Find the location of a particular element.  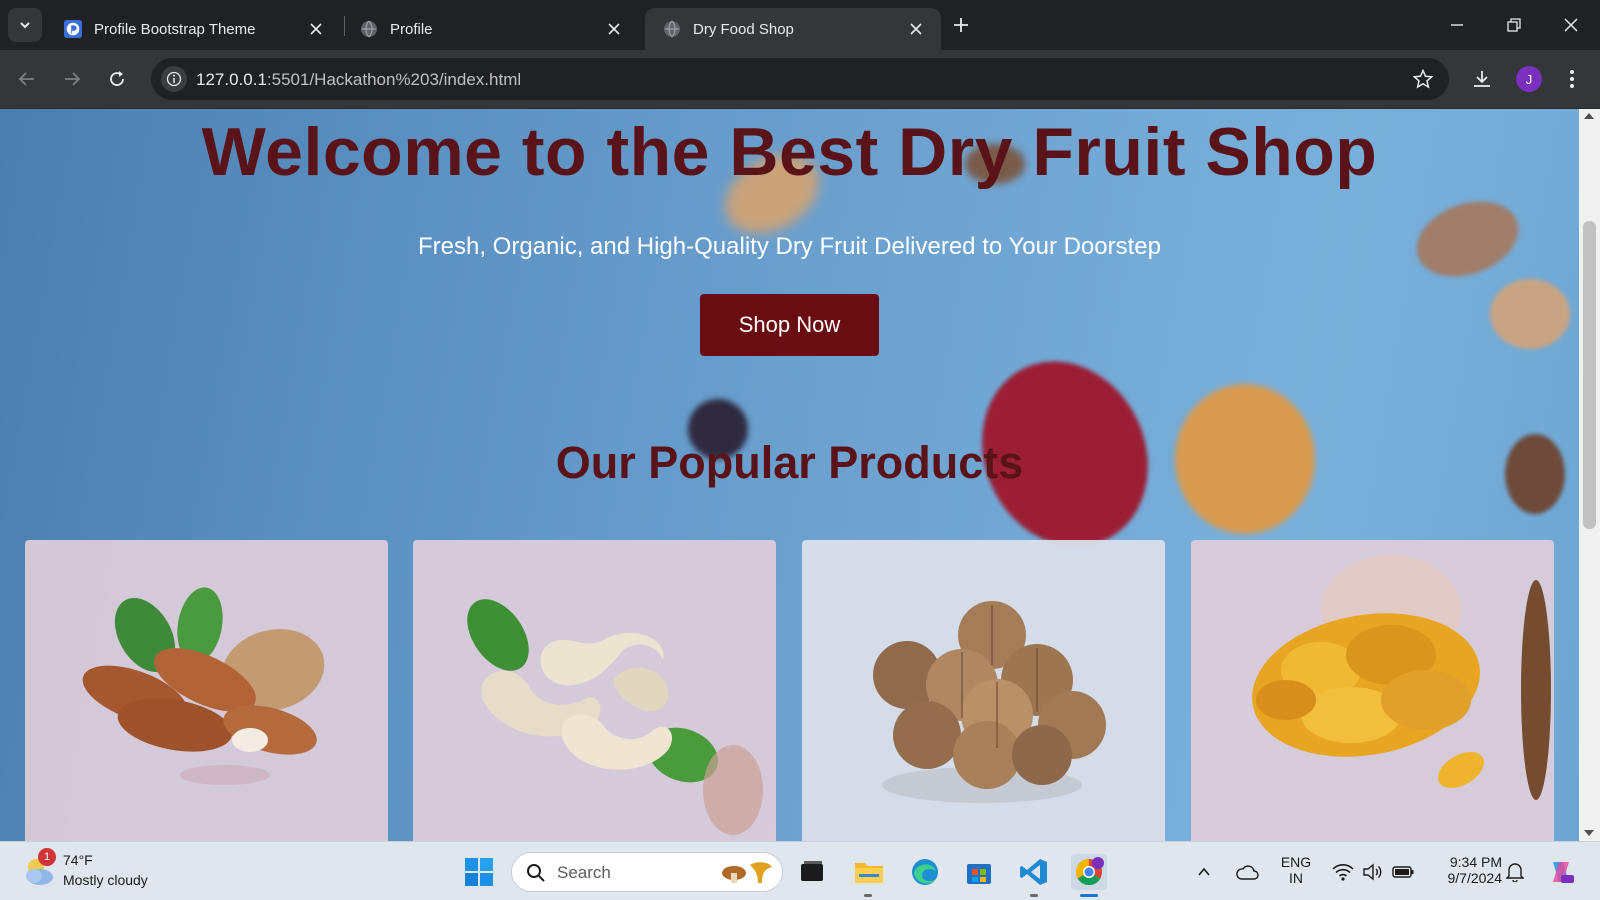

scroll-up-arrow-icon is located at coordinates (1589, 116).